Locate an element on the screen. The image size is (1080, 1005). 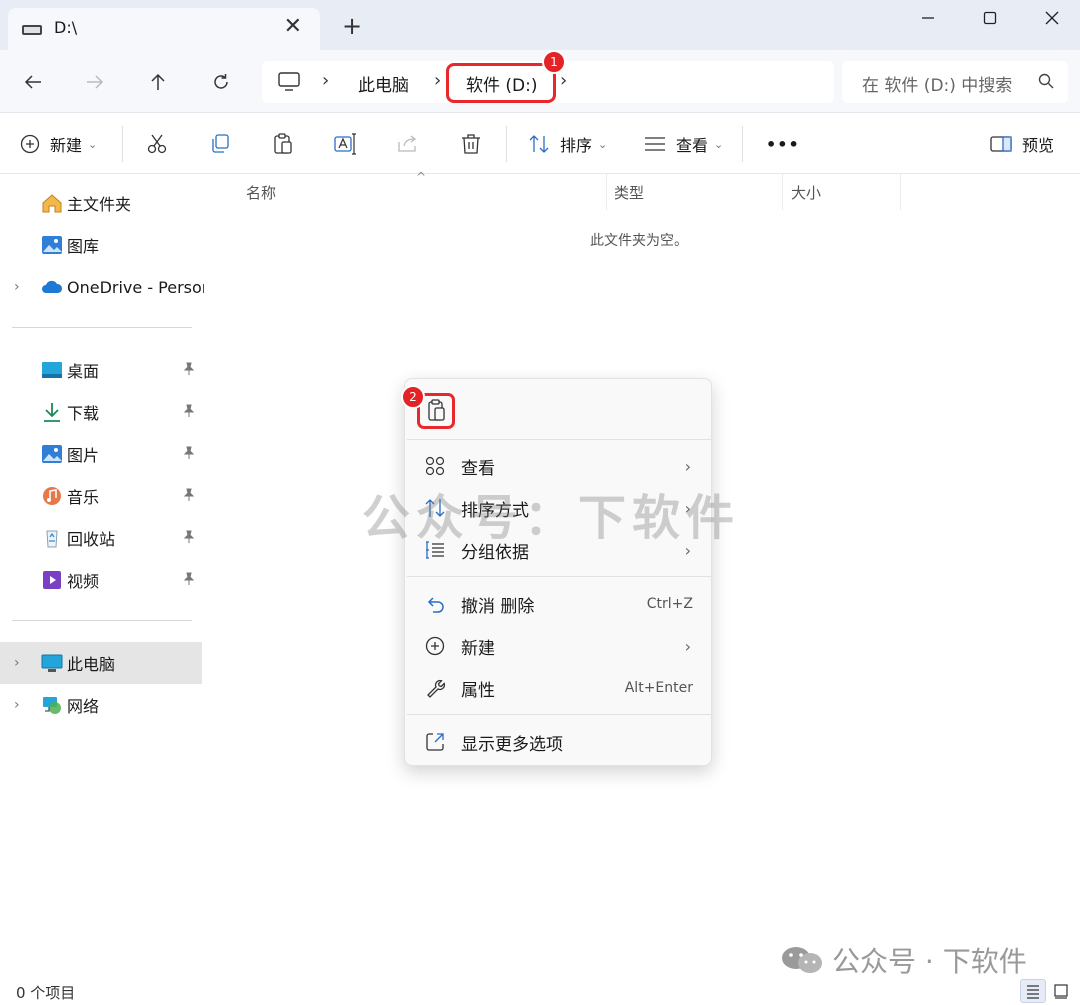
copy-button is located at coordinates (220, 144).